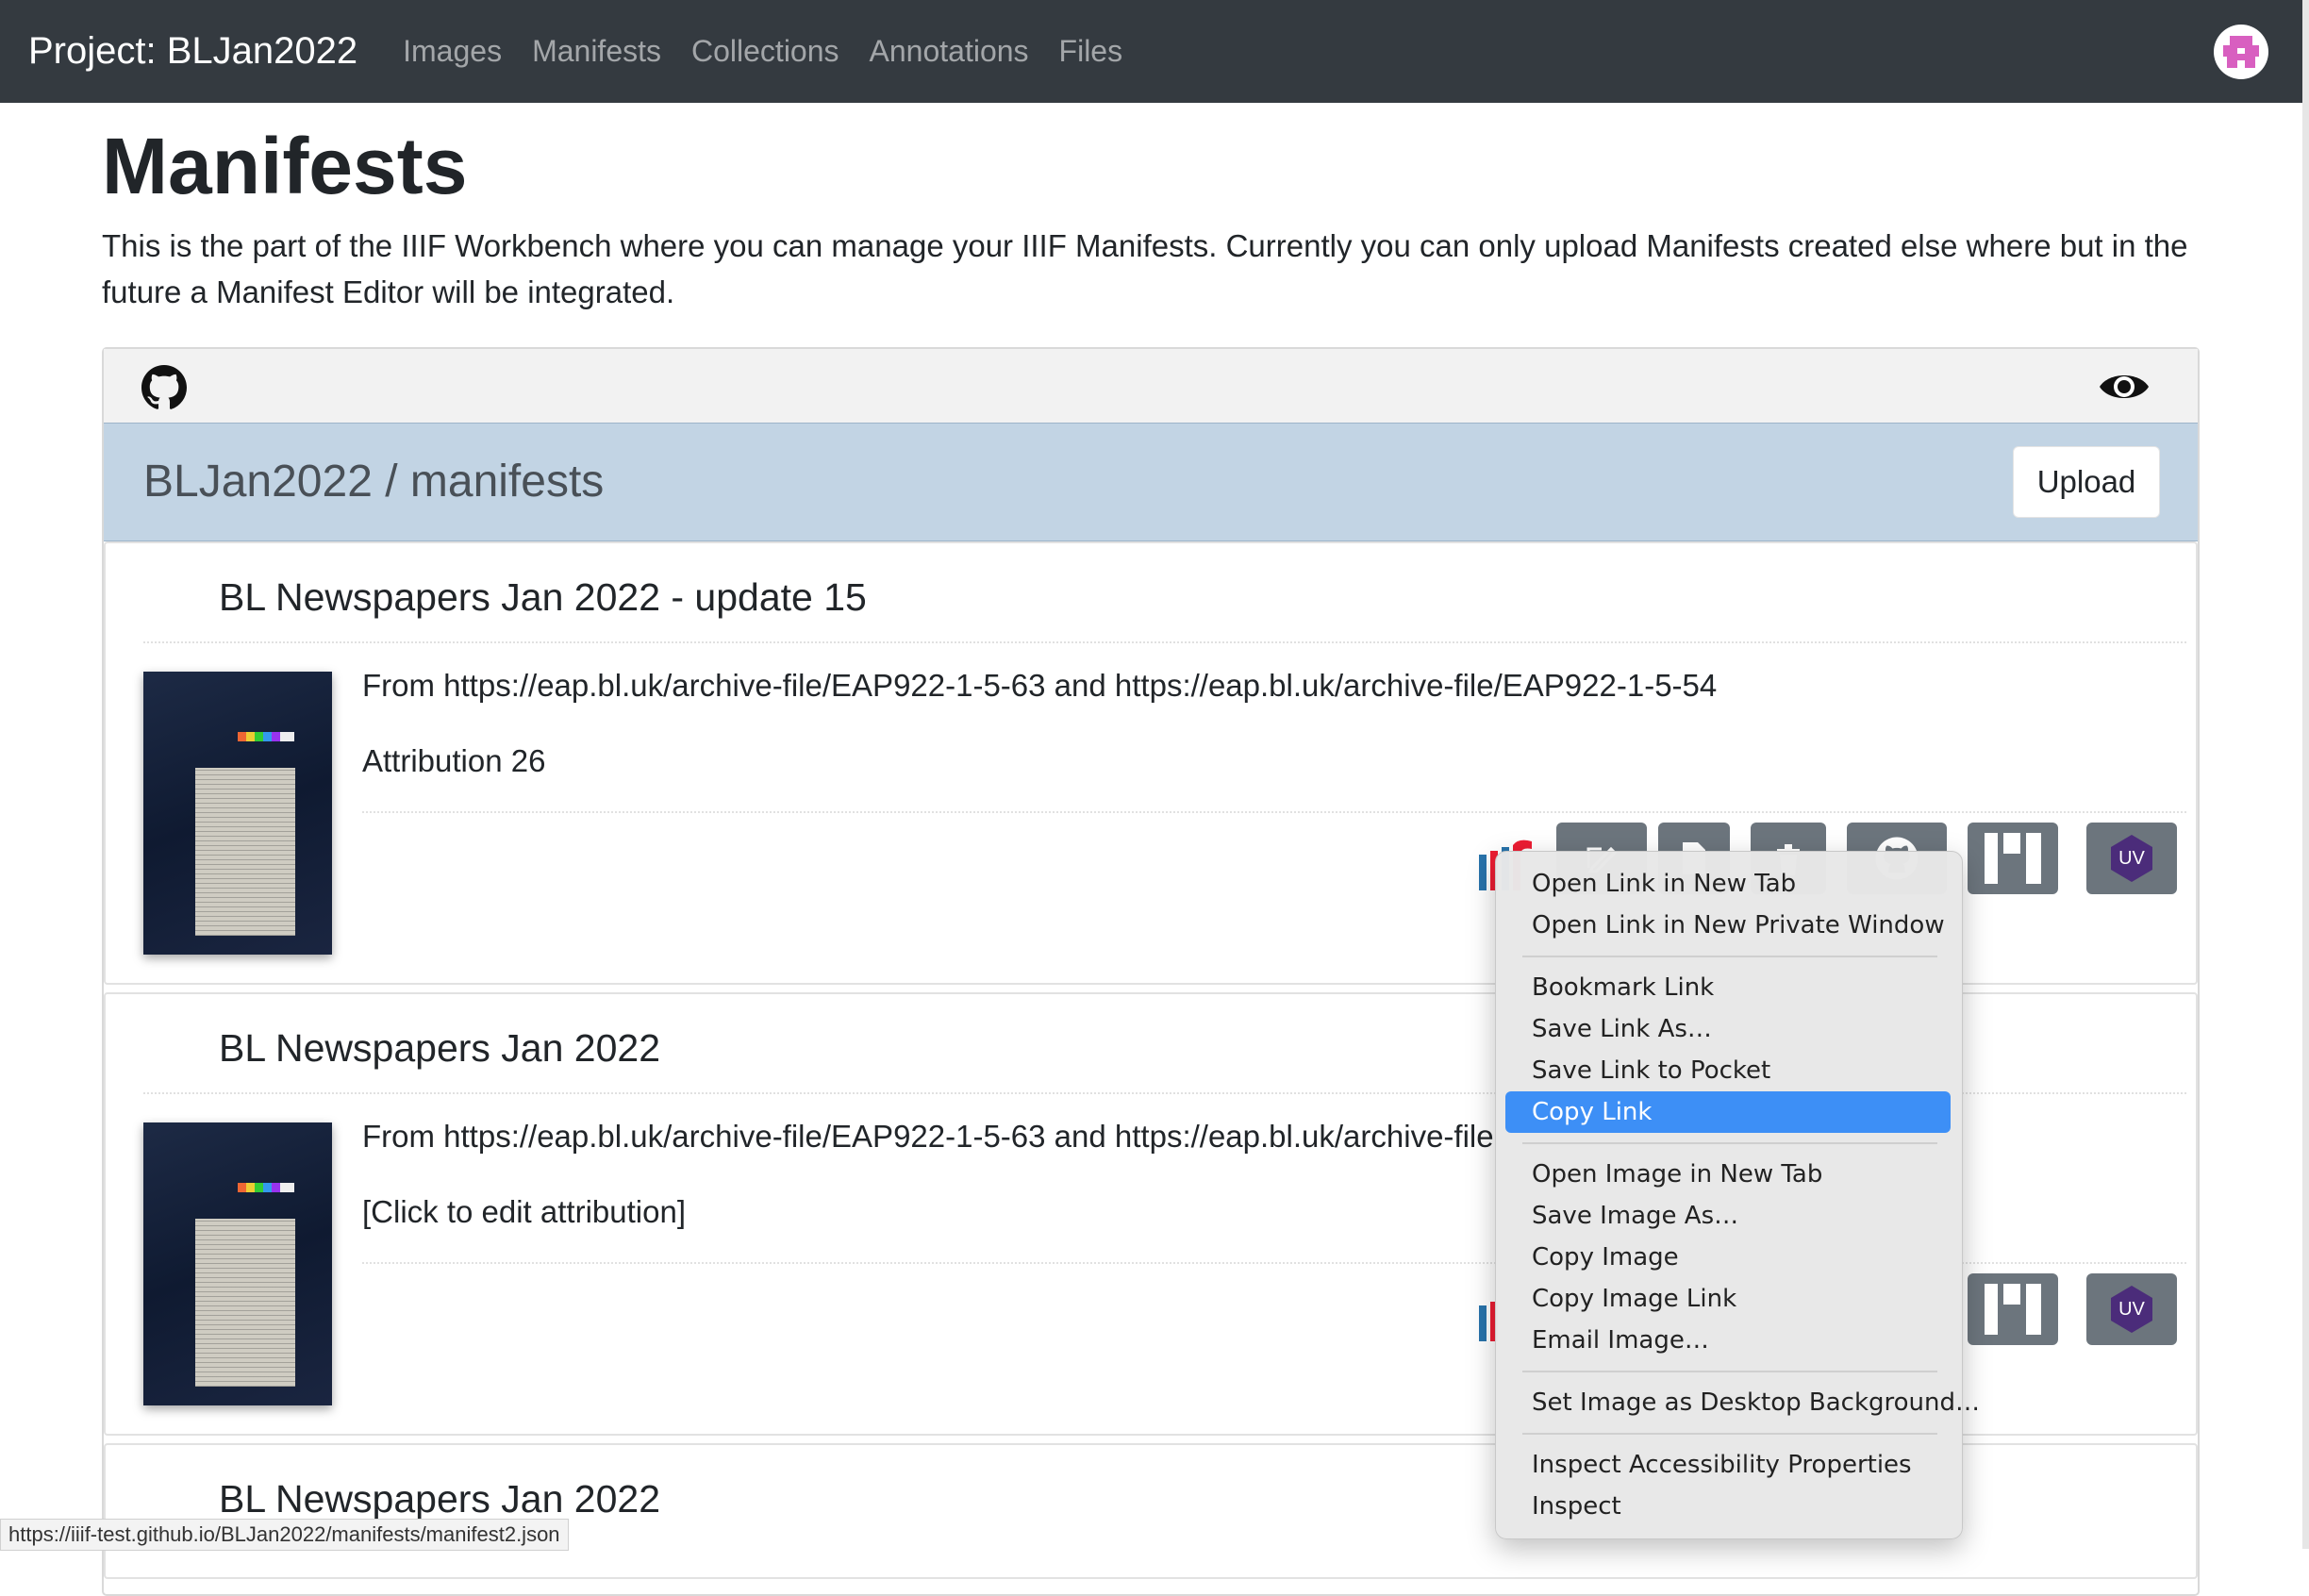 This screenshot has height=1596, width=2309. Describe the element at coordinates (1728, 1112) in the screenshot. I see `menu-copy-link: Copy Link` at that location.